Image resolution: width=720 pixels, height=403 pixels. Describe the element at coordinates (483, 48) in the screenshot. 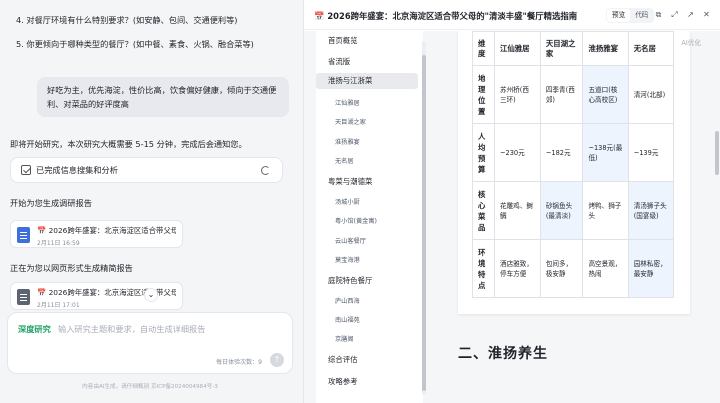

I see `table-header: 维度` at that location.